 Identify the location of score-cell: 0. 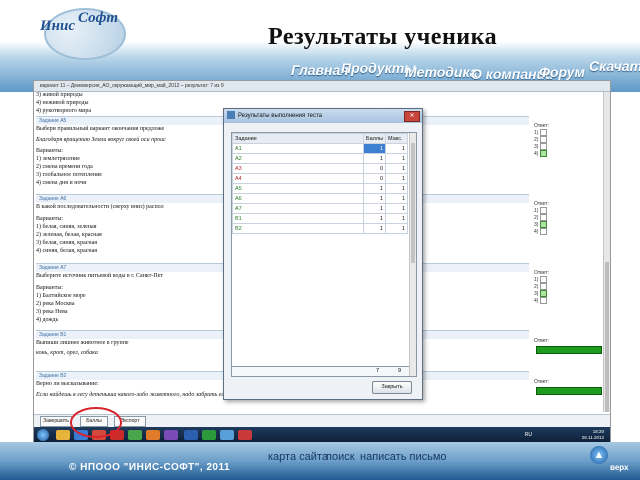
(374, 168).